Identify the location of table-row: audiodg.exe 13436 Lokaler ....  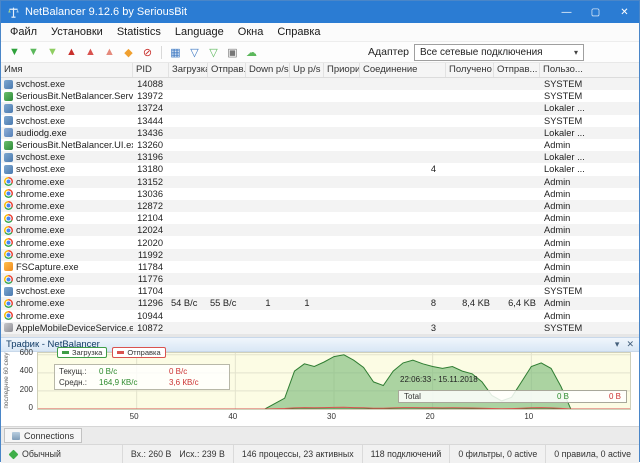
(320, 132).